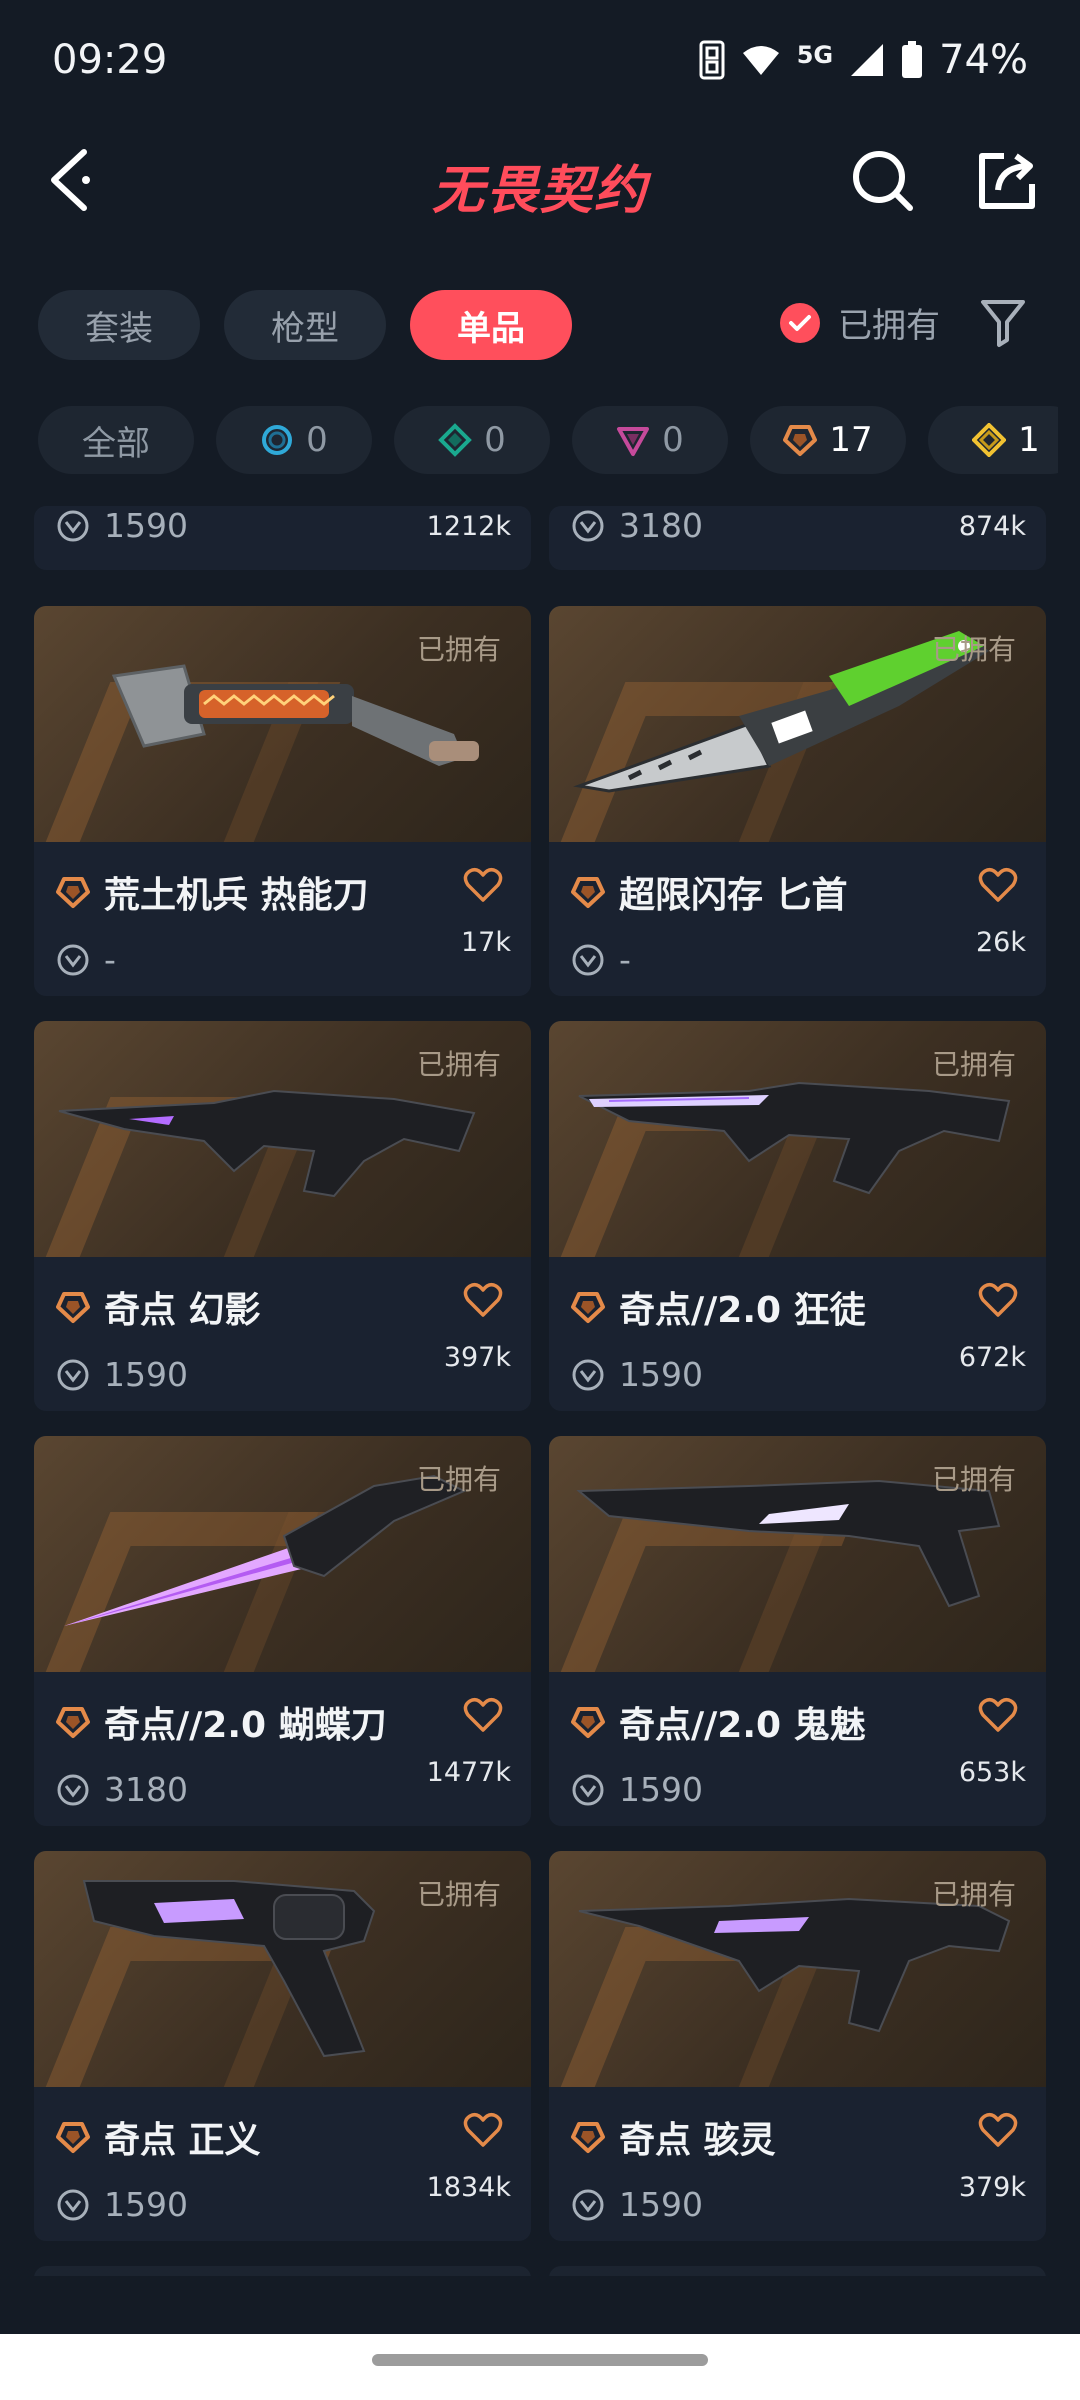  Describe the element at coordinates (742, 1310) in the screenshot. I see `item-name: 奇点//2.0 狂徒` at that location.